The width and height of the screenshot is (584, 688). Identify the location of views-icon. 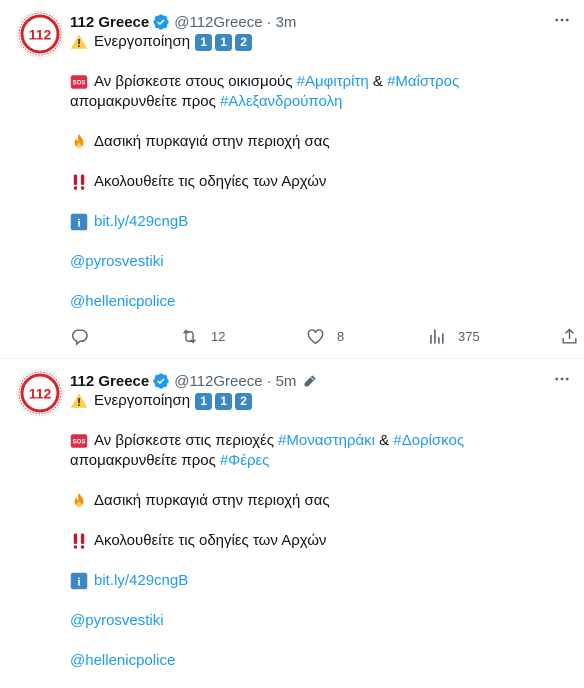
(437, 336).